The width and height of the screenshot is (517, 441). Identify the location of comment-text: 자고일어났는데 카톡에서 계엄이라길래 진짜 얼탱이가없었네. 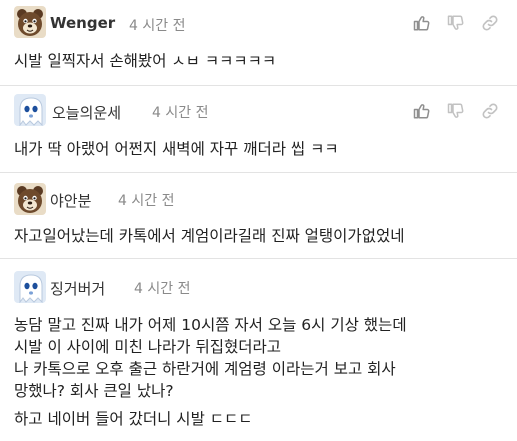
(209, 236).